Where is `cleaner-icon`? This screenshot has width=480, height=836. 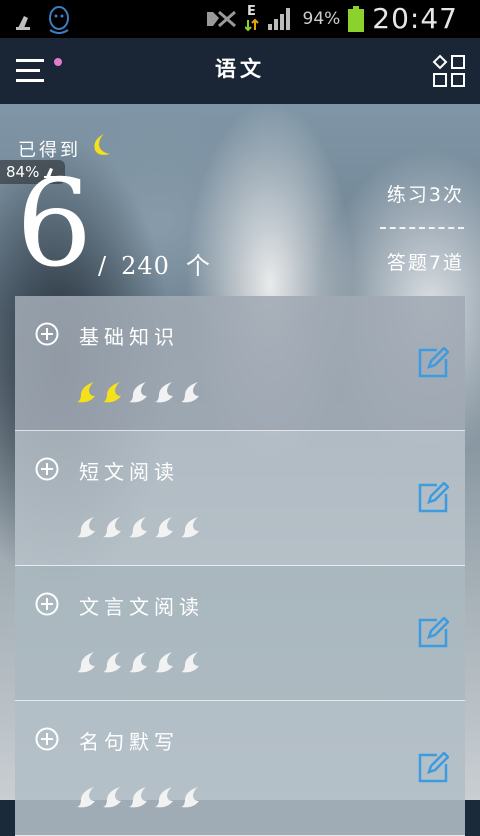 cleaner-icon is located at coordinates (23, 23).